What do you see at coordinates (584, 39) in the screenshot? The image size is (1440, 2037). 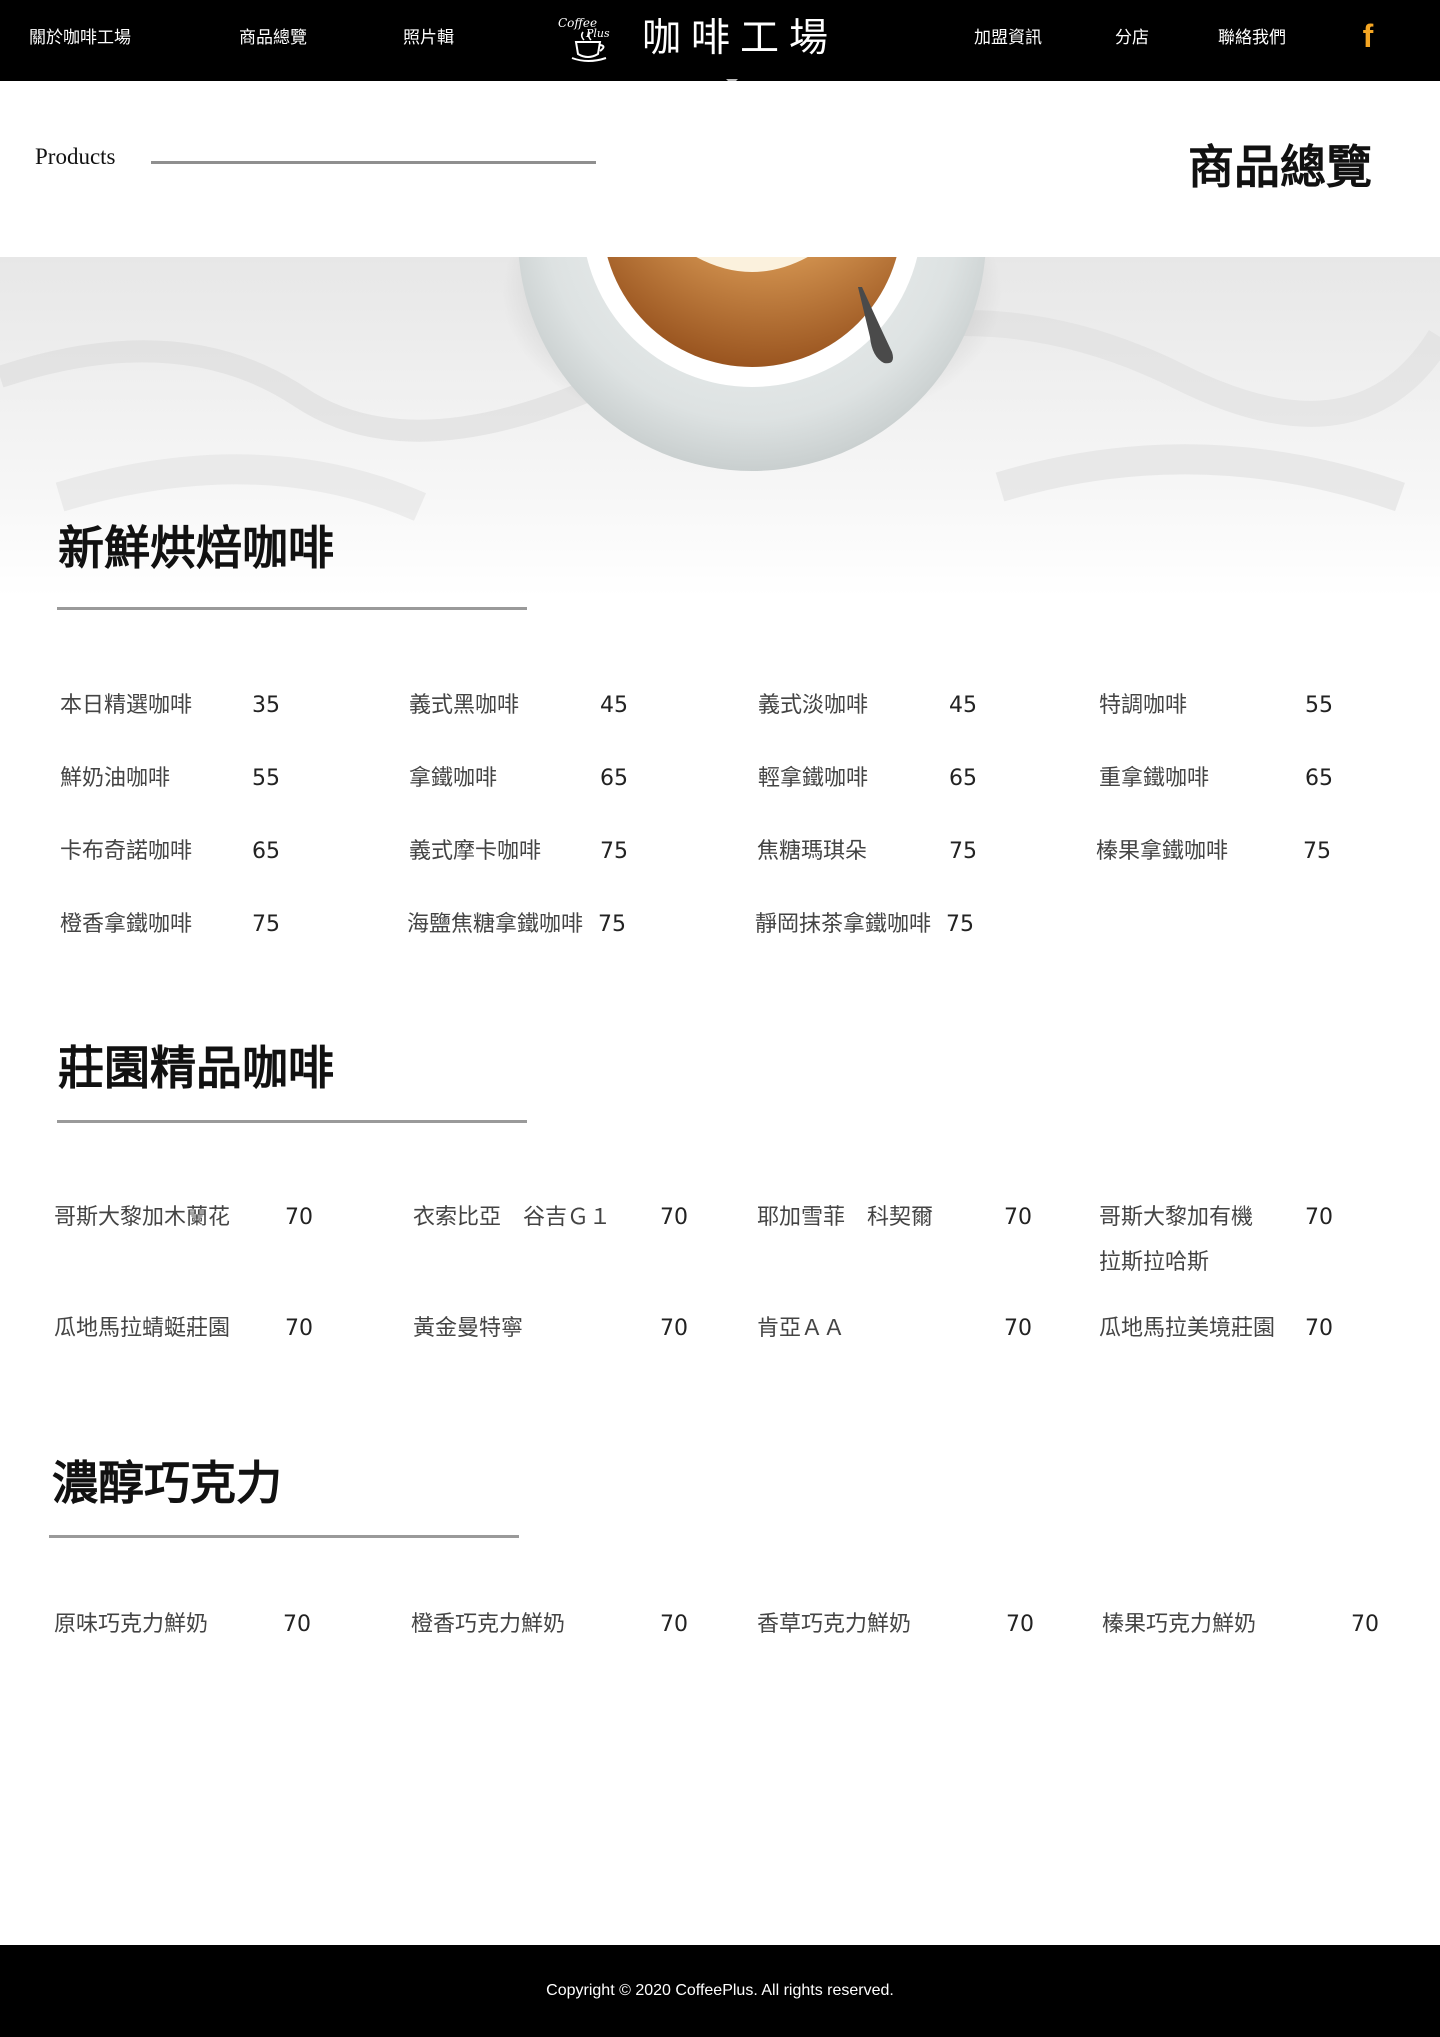 I see `coffee-cup-logo-icon: Coffee Plus` at bounding box center [584, 39].